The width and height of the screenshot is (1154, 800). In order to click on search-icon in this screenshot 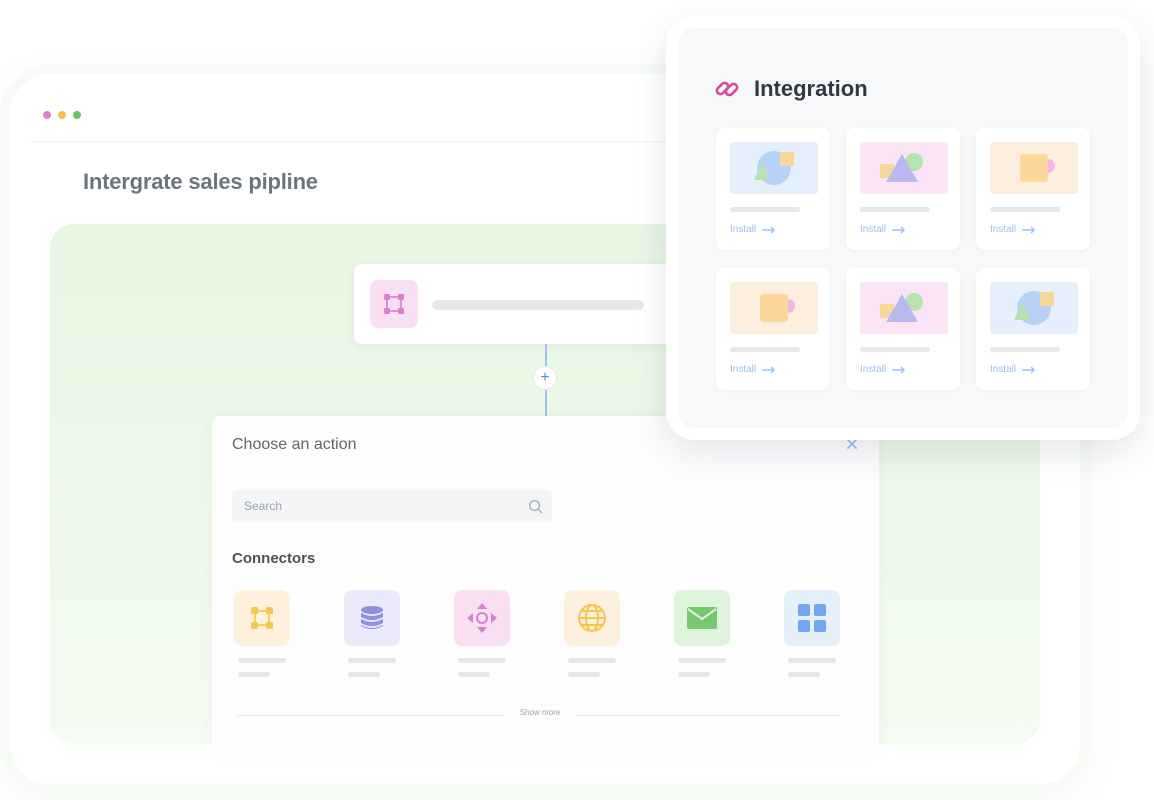, I will do `click(535, 506)`.